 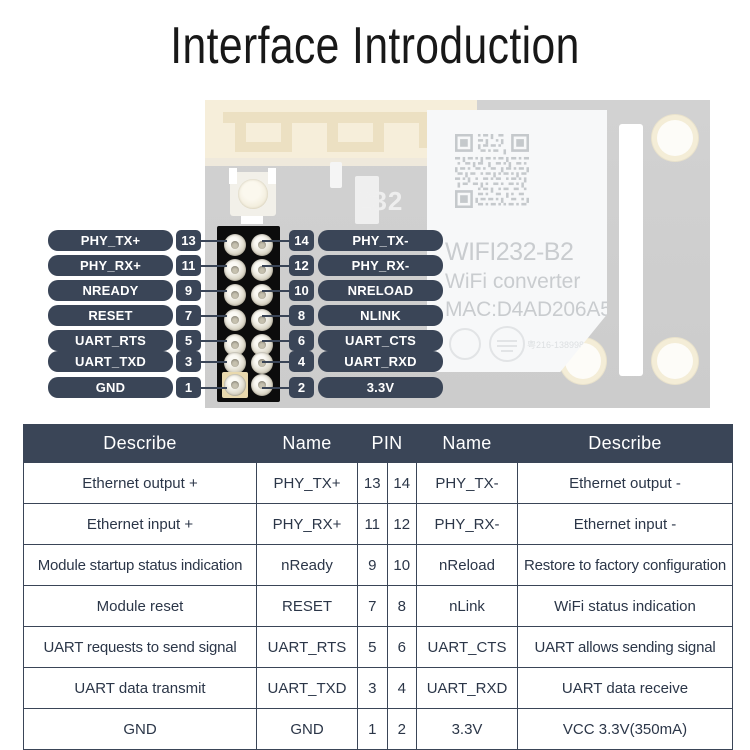 What do you see at coordinates (188, 240) in the screenshot?
I see `callout-pin-13: 13` at bounding box center [188, 240].